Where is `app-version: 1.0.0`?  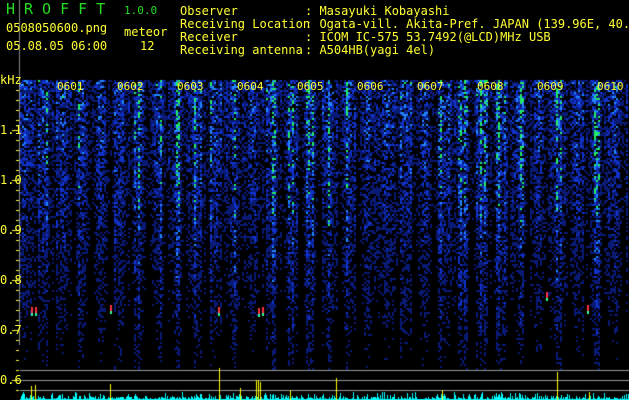 app-version: 1.0.0 is located at coordinates (141, 10).